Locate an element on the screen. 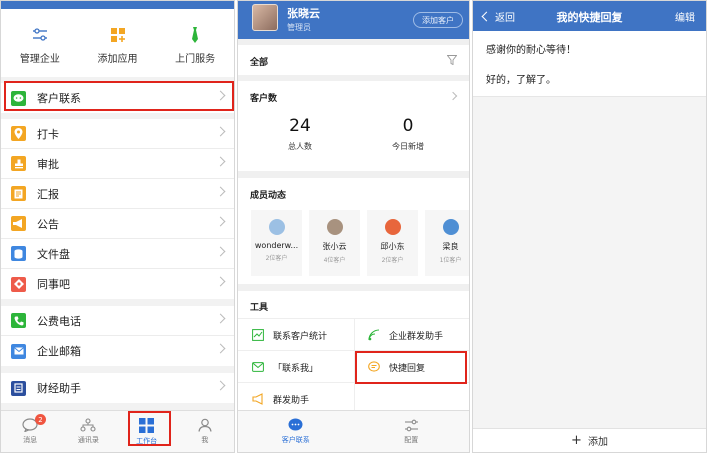 This screenshot has height=453, width=707. tool-broadcast: 群发助手 is located at coordinates (296, 397).